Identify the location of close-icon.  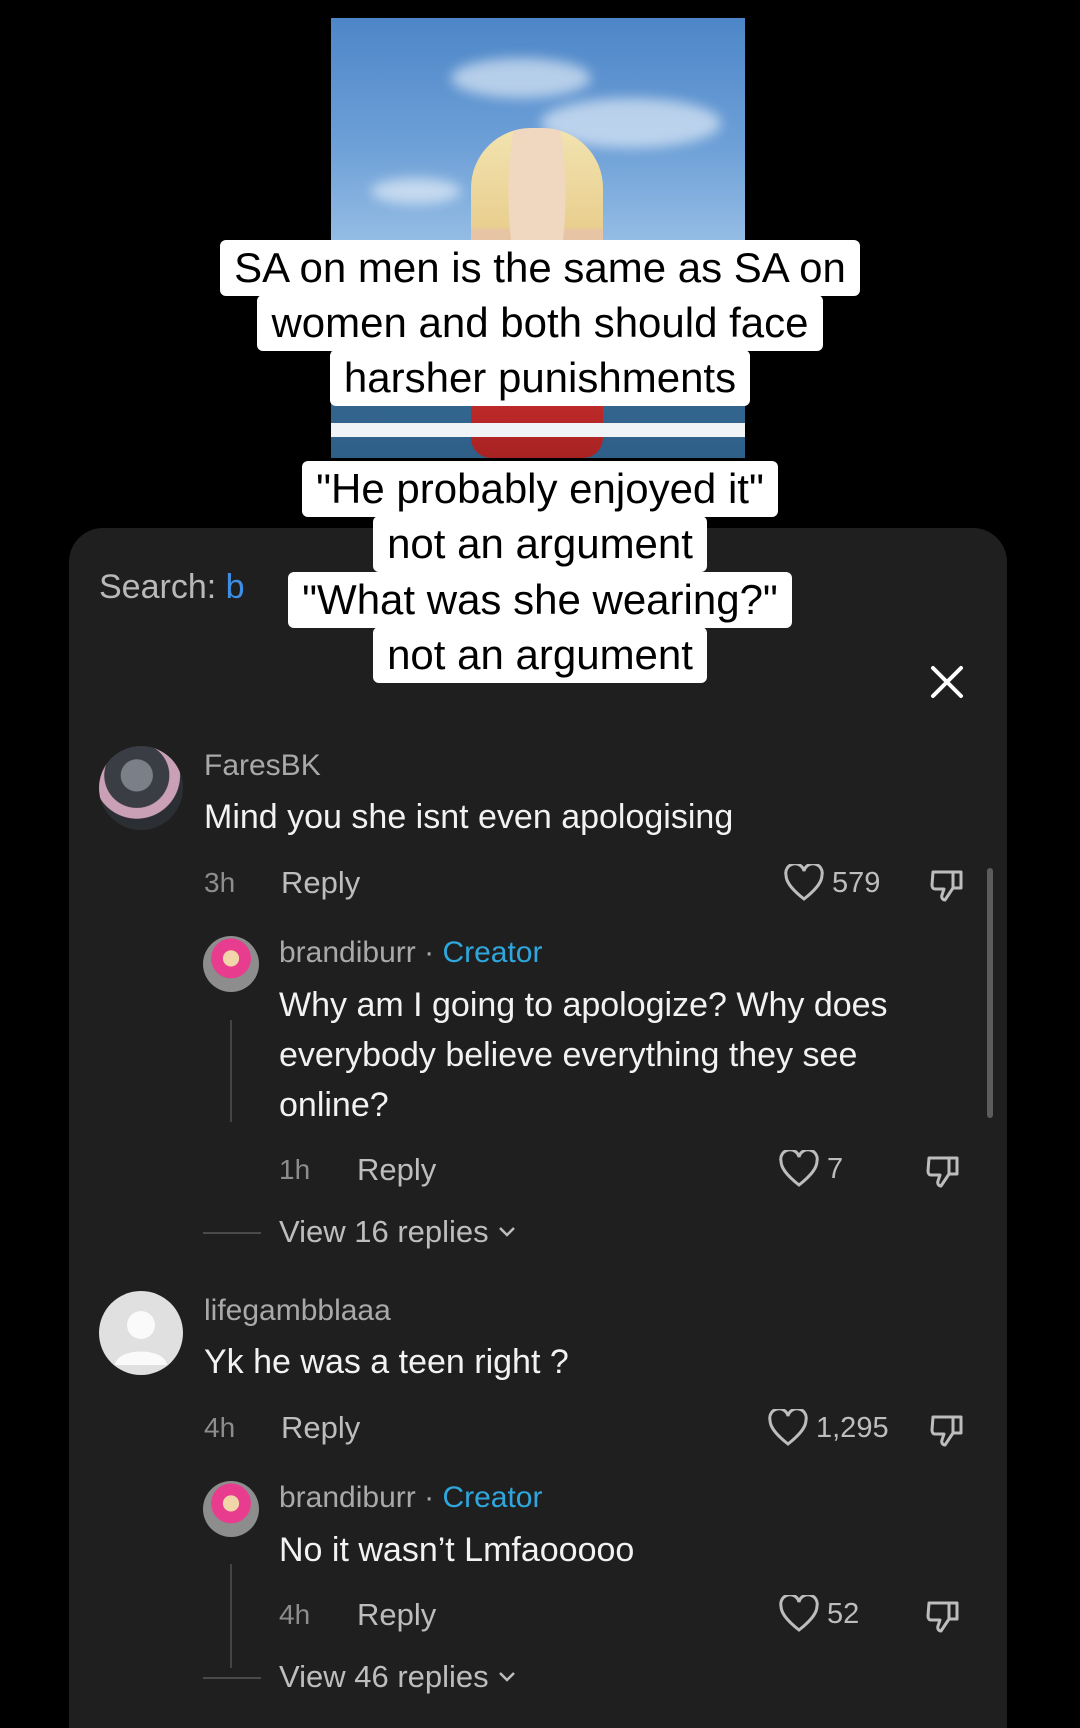
(947, 682).